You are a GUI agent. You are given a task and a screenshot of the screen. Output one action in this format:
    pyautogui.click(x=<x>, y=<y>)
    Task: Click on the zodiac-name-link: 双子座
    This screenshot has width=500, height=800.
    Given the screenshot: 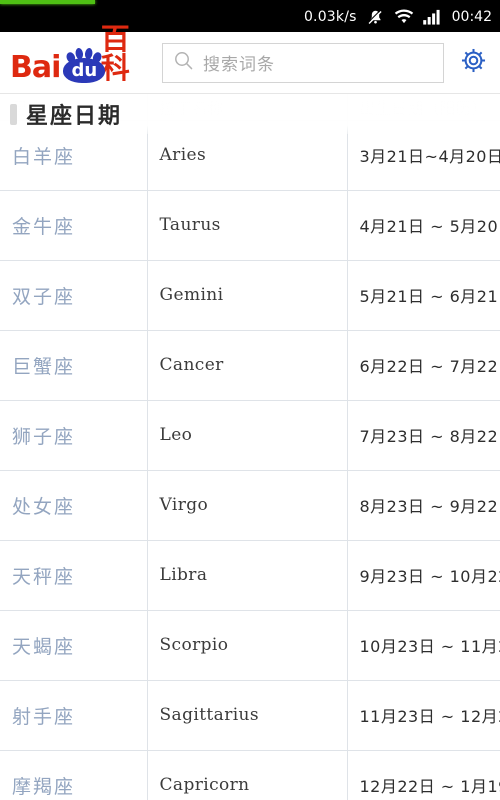 What is the action you would take?
    pyautogui.click(x=74, y=295)
    